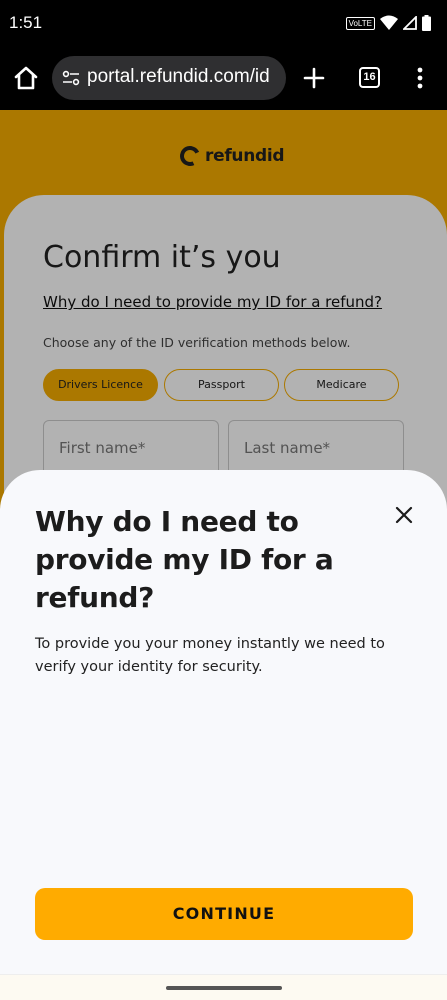  Describe the element at coordinates (26, 78) in the screenshot. I see `home-icon` at that location.